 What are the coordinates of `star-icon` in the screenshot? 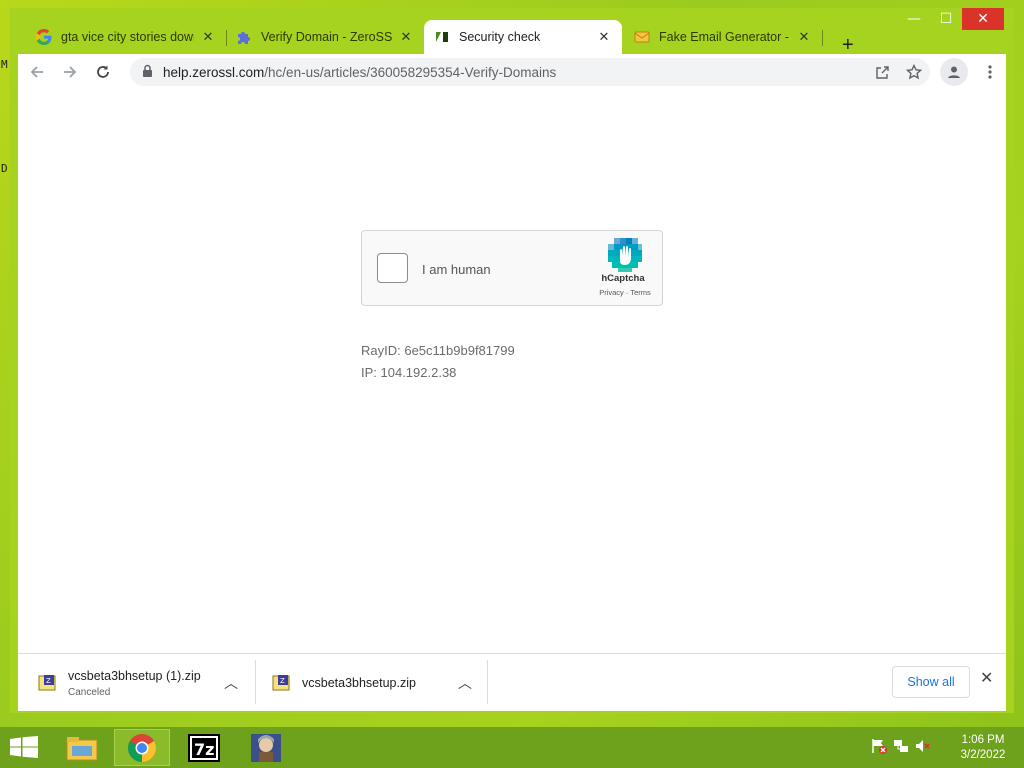 It's located at (914, 72).